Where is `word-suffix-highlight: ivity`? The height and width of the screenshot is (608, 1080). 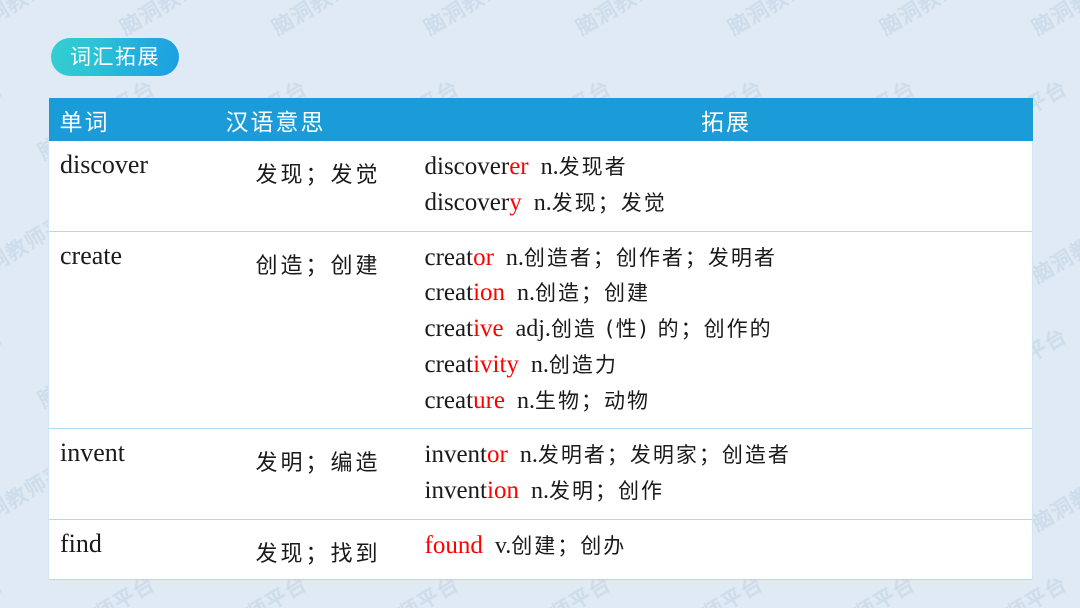 word-suffix-highlight: ivity is located at coordinates (496, 364).